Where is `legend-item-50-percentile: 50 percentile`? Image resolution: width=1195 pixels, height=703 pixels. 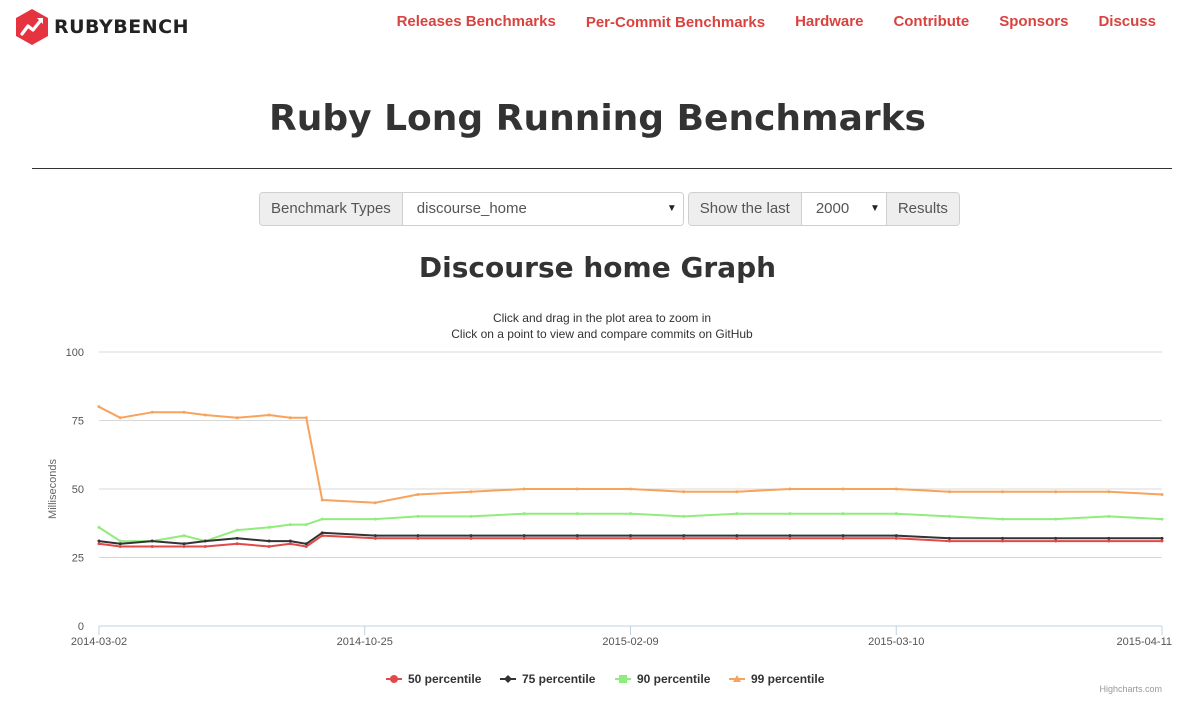 legend-item-50-percentile: 50 percentile is located at coordinates (434, 679).